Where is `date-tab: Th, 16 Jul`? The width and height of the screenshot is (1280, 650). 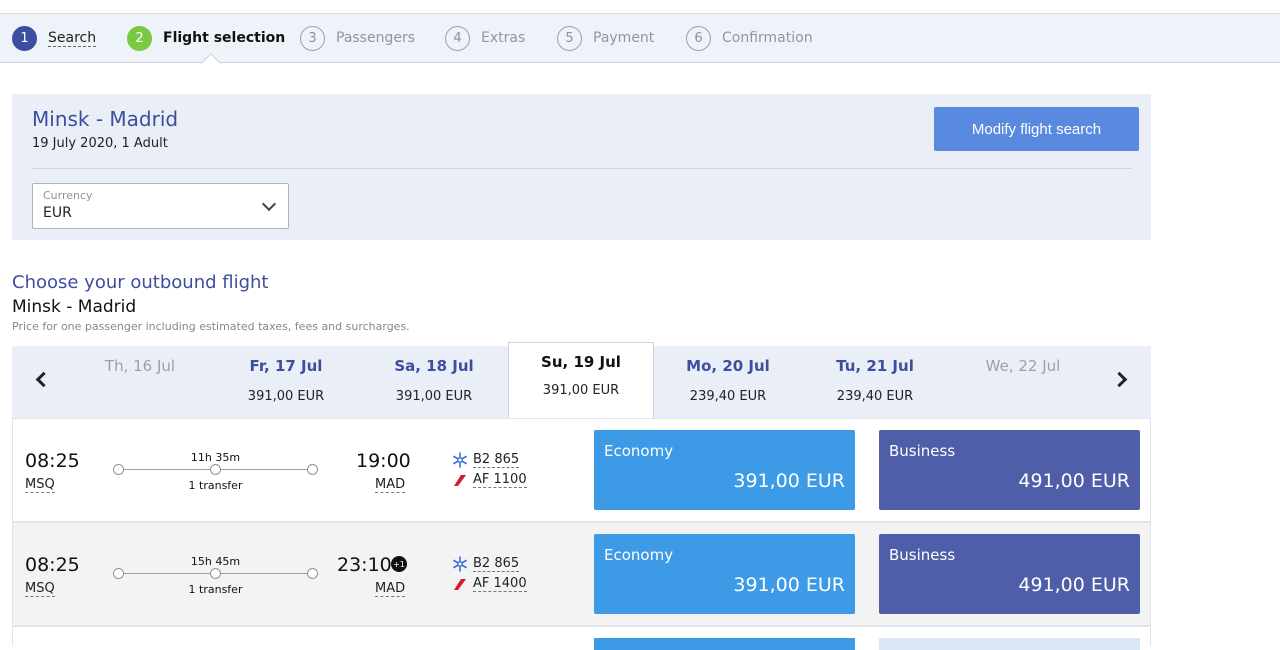
date-tab: Th, 16 Jul is located at coordinates (140, 382).